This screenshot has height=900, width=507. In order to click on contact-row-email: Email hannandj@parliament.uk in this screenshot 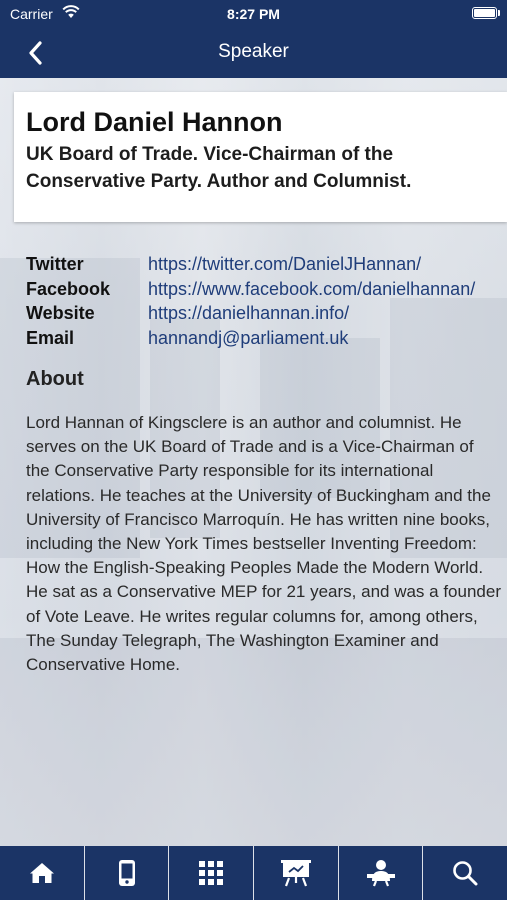, I will do `click(263, 338)`.